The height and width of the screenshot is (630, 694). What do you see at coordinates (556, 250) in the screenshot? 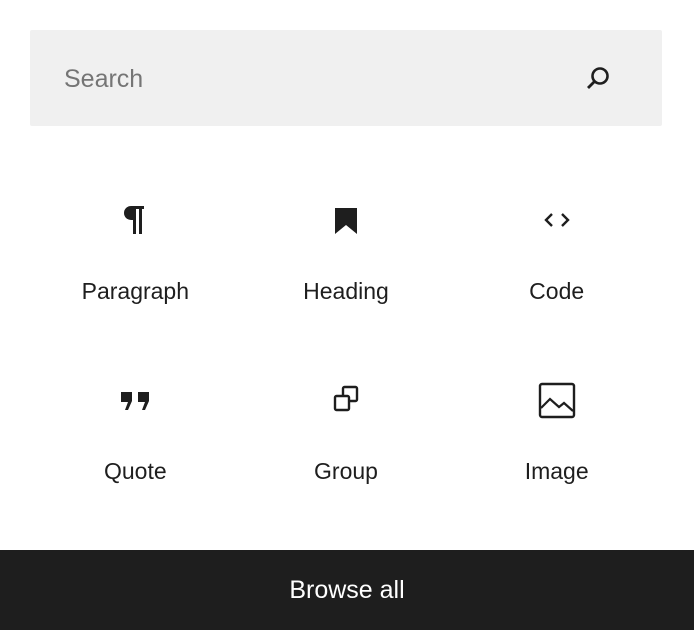
I see `block-code: Code` at bounding box center [556, 250].